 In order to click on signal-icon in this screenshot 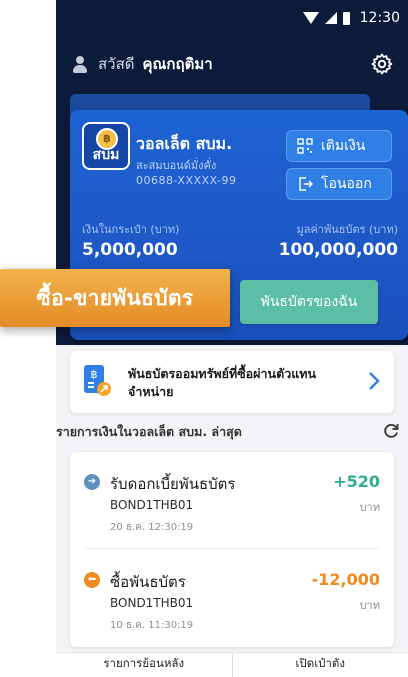, I will do `click(330, 18)`.